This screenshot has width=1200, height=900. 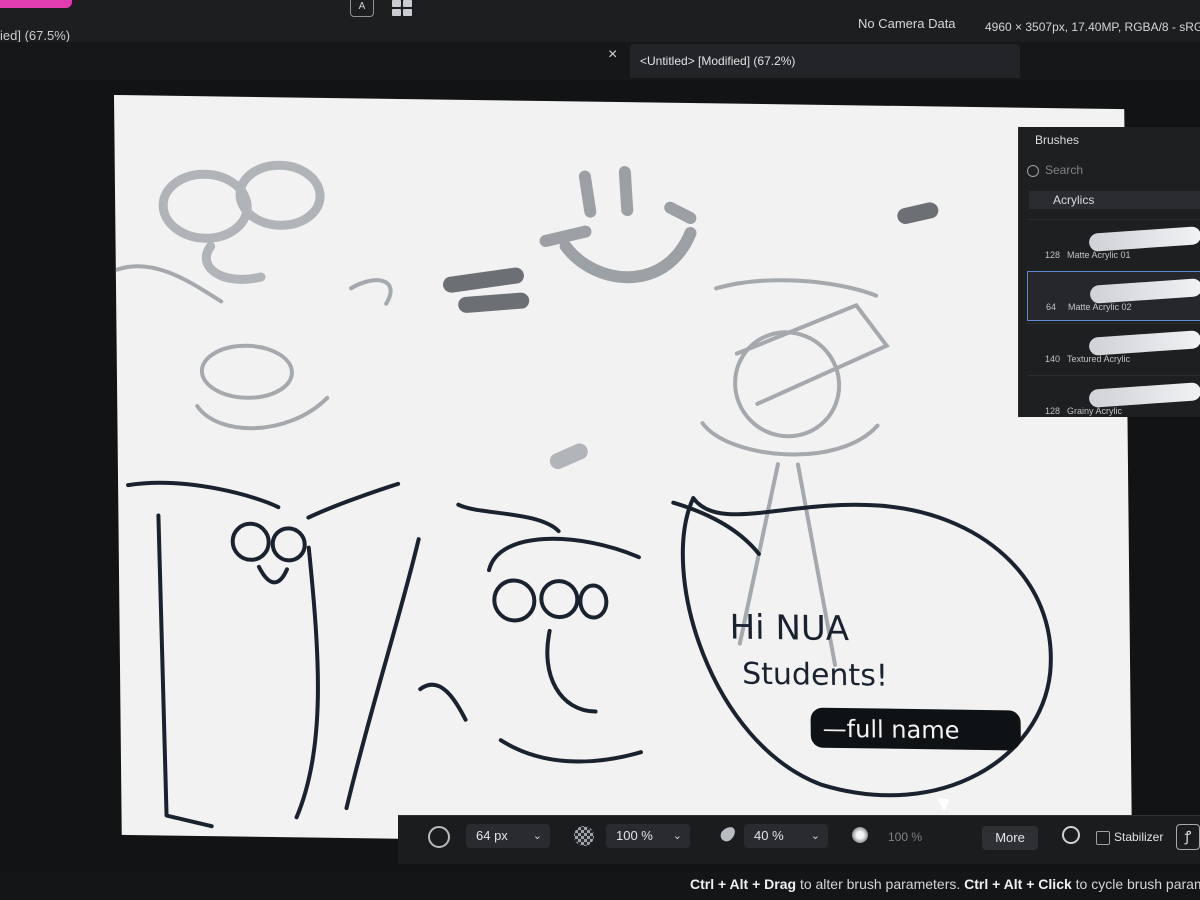 I want to click on flow-icon, so click(x=728, y=834).